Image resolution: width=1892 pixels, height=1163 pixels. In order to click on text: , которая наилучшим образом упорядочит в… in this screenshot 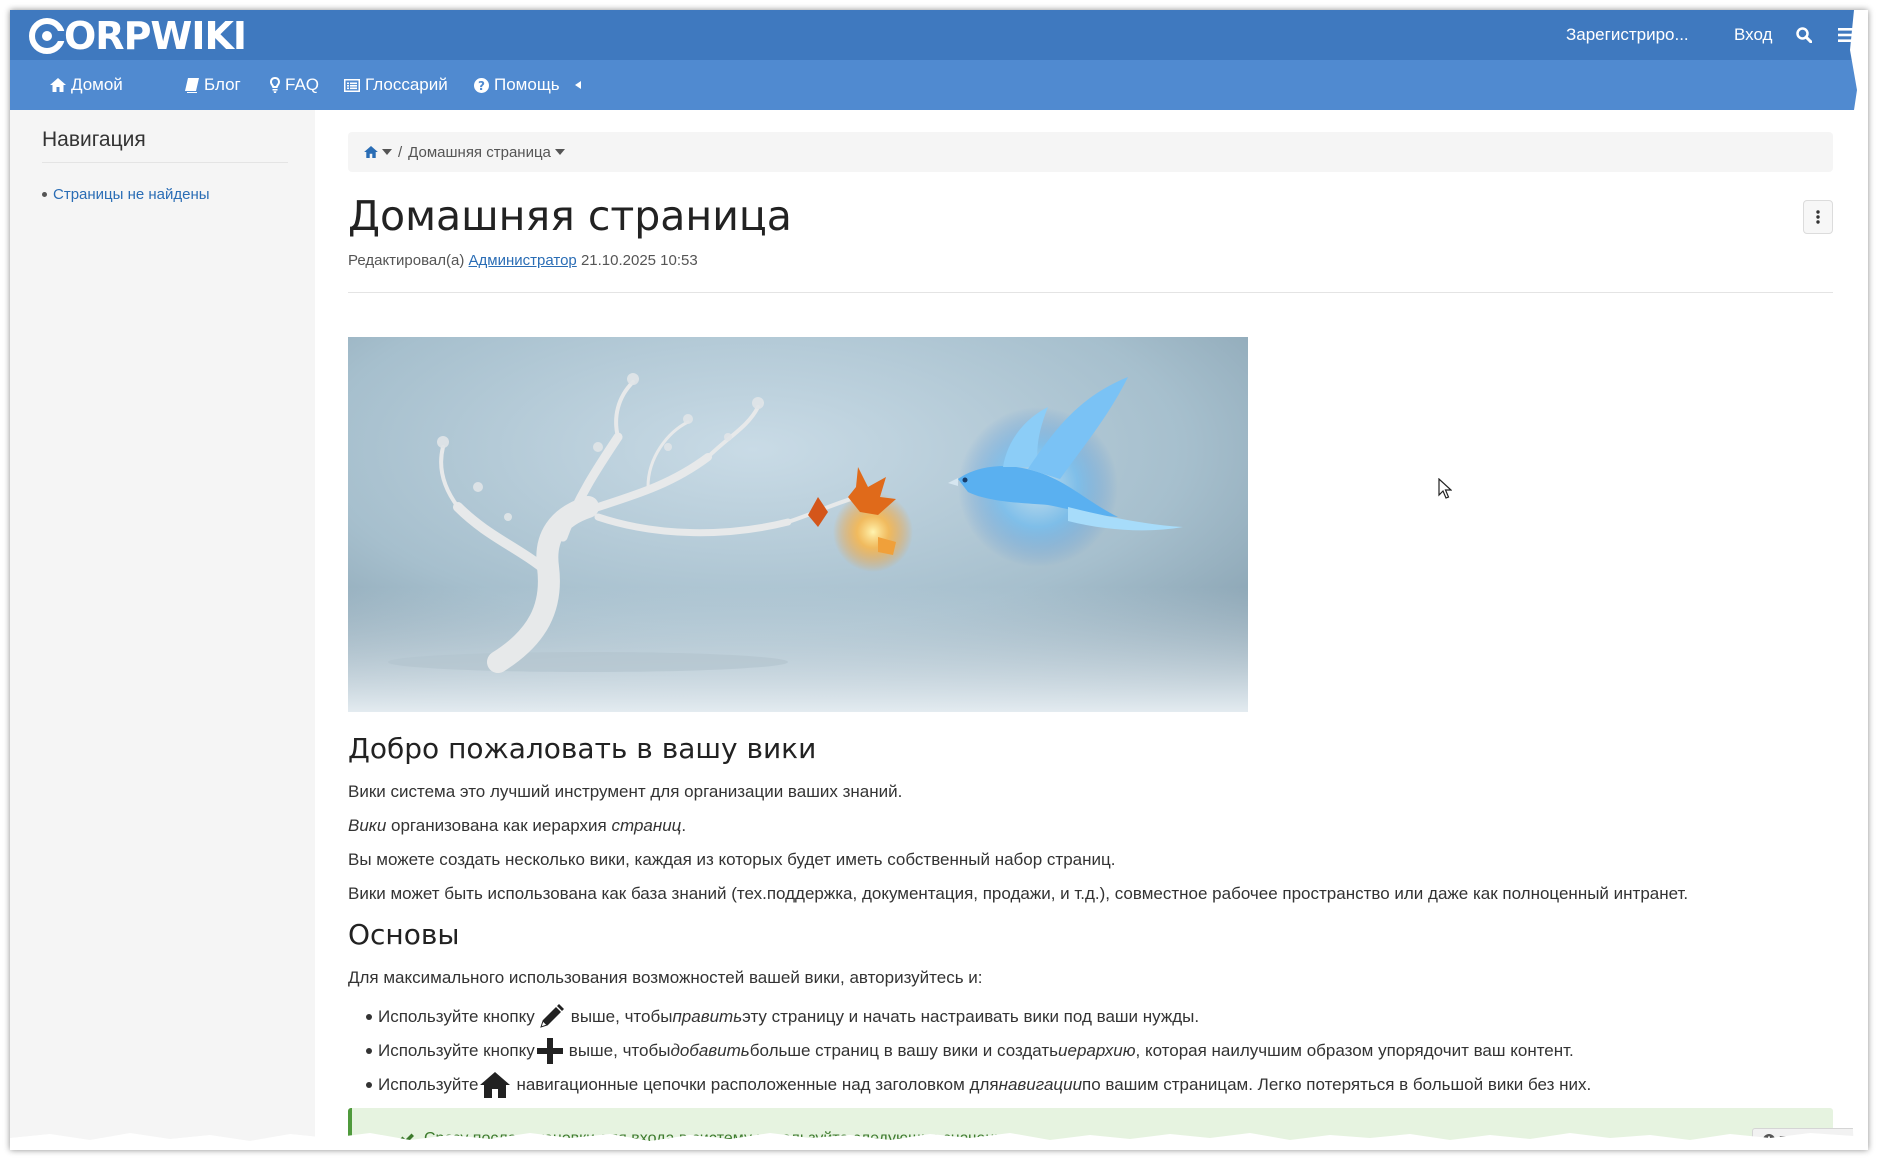, I will do `click(1354, 1050)`.